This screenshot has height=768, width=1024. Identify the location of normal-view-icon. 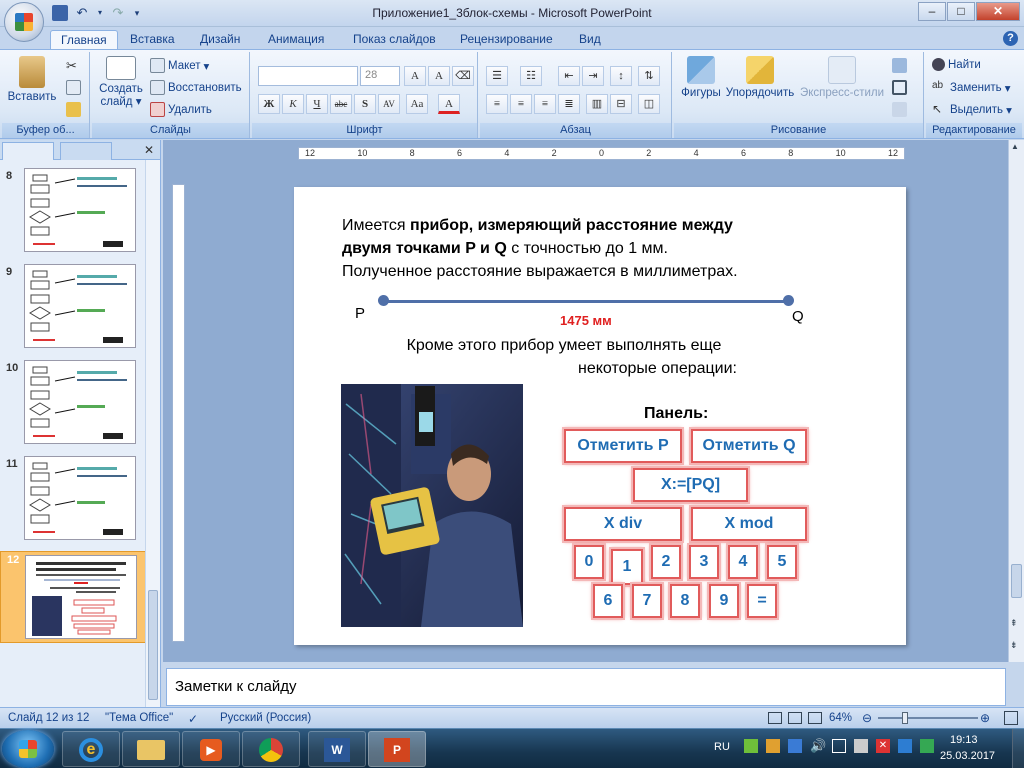
(775, 718).